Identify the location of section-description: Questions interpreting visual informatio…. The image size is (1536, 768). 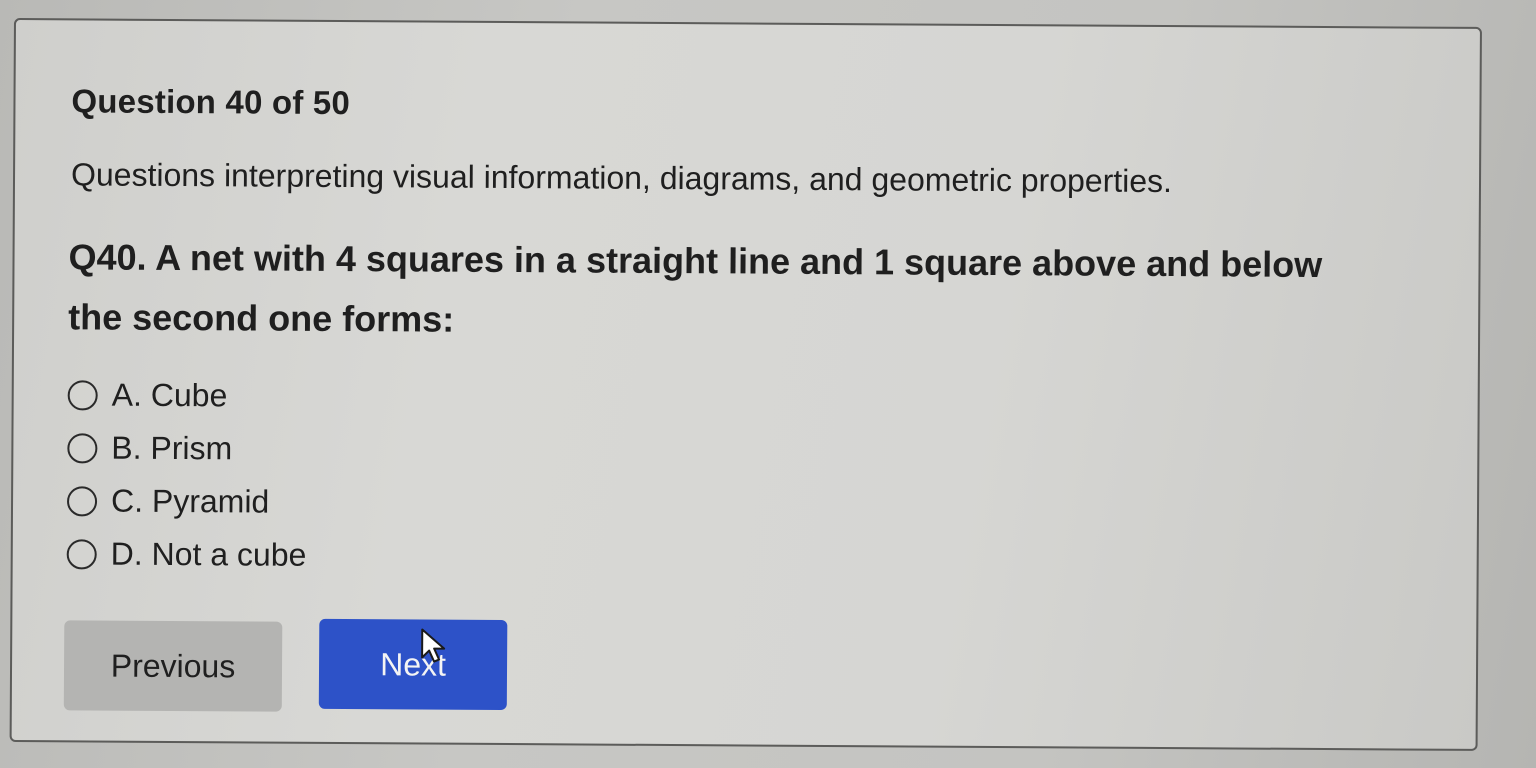
(621, 178).